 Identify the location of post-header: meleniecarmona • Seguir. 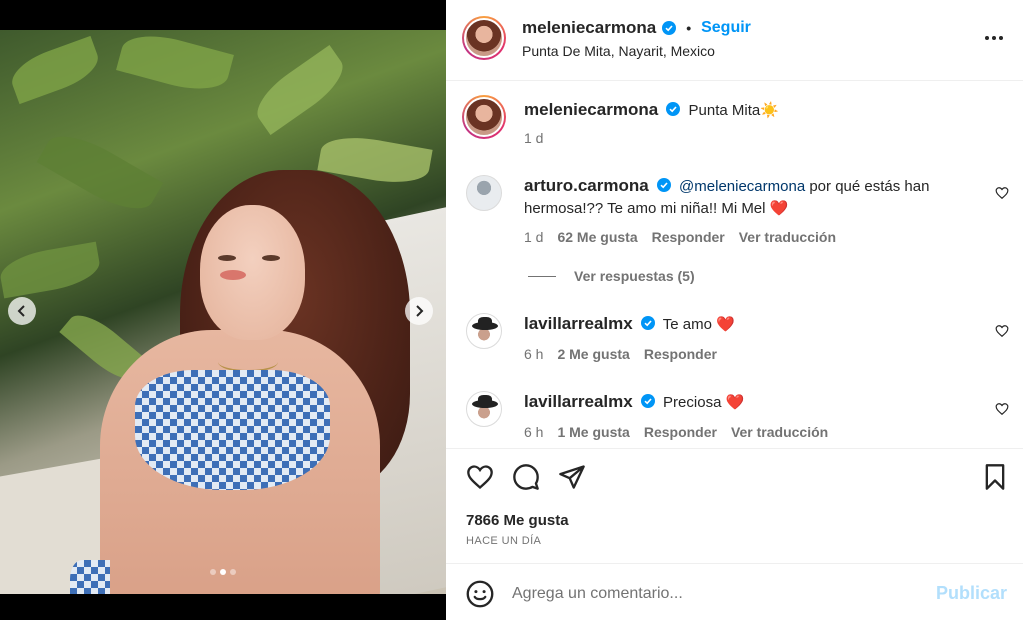
(636, 28).